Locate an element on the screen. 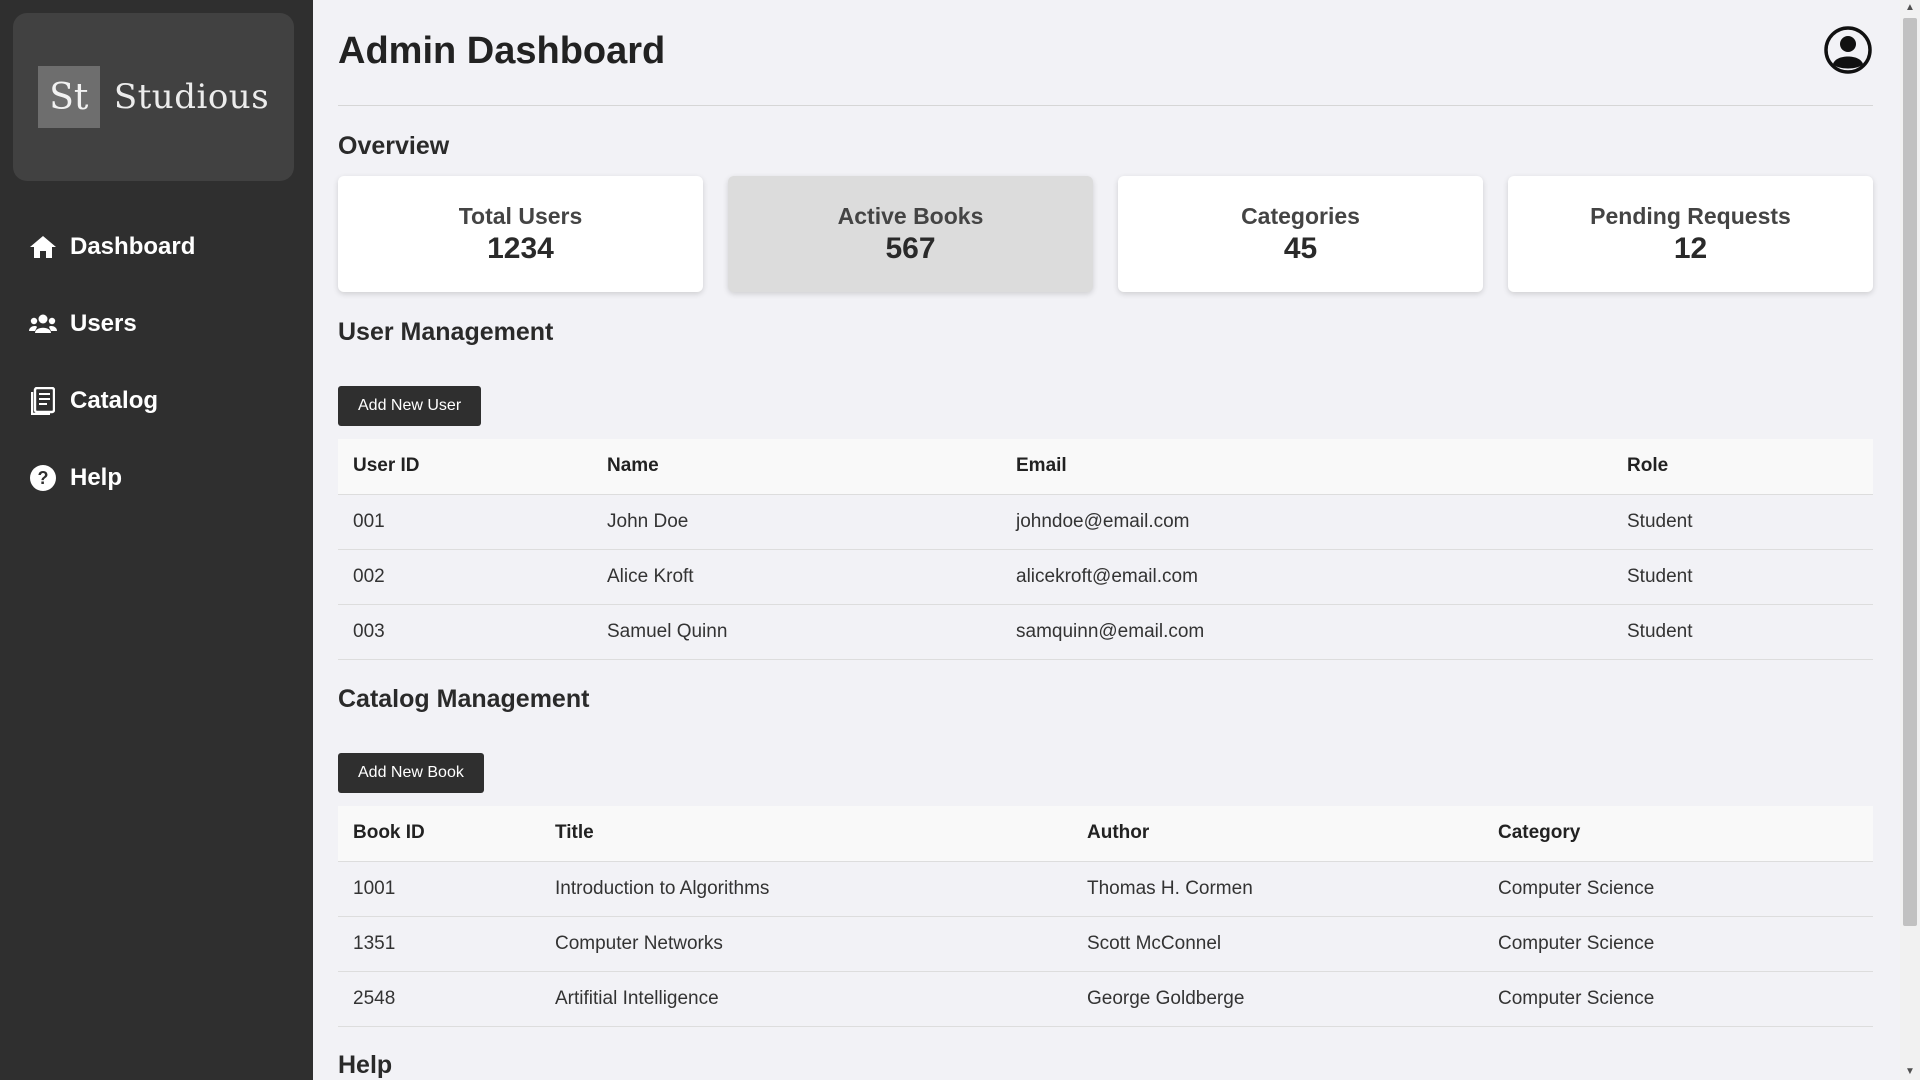 This screenshot has width=1920, height=1080. table-cell: 001 is located at coordinates (465, 521).